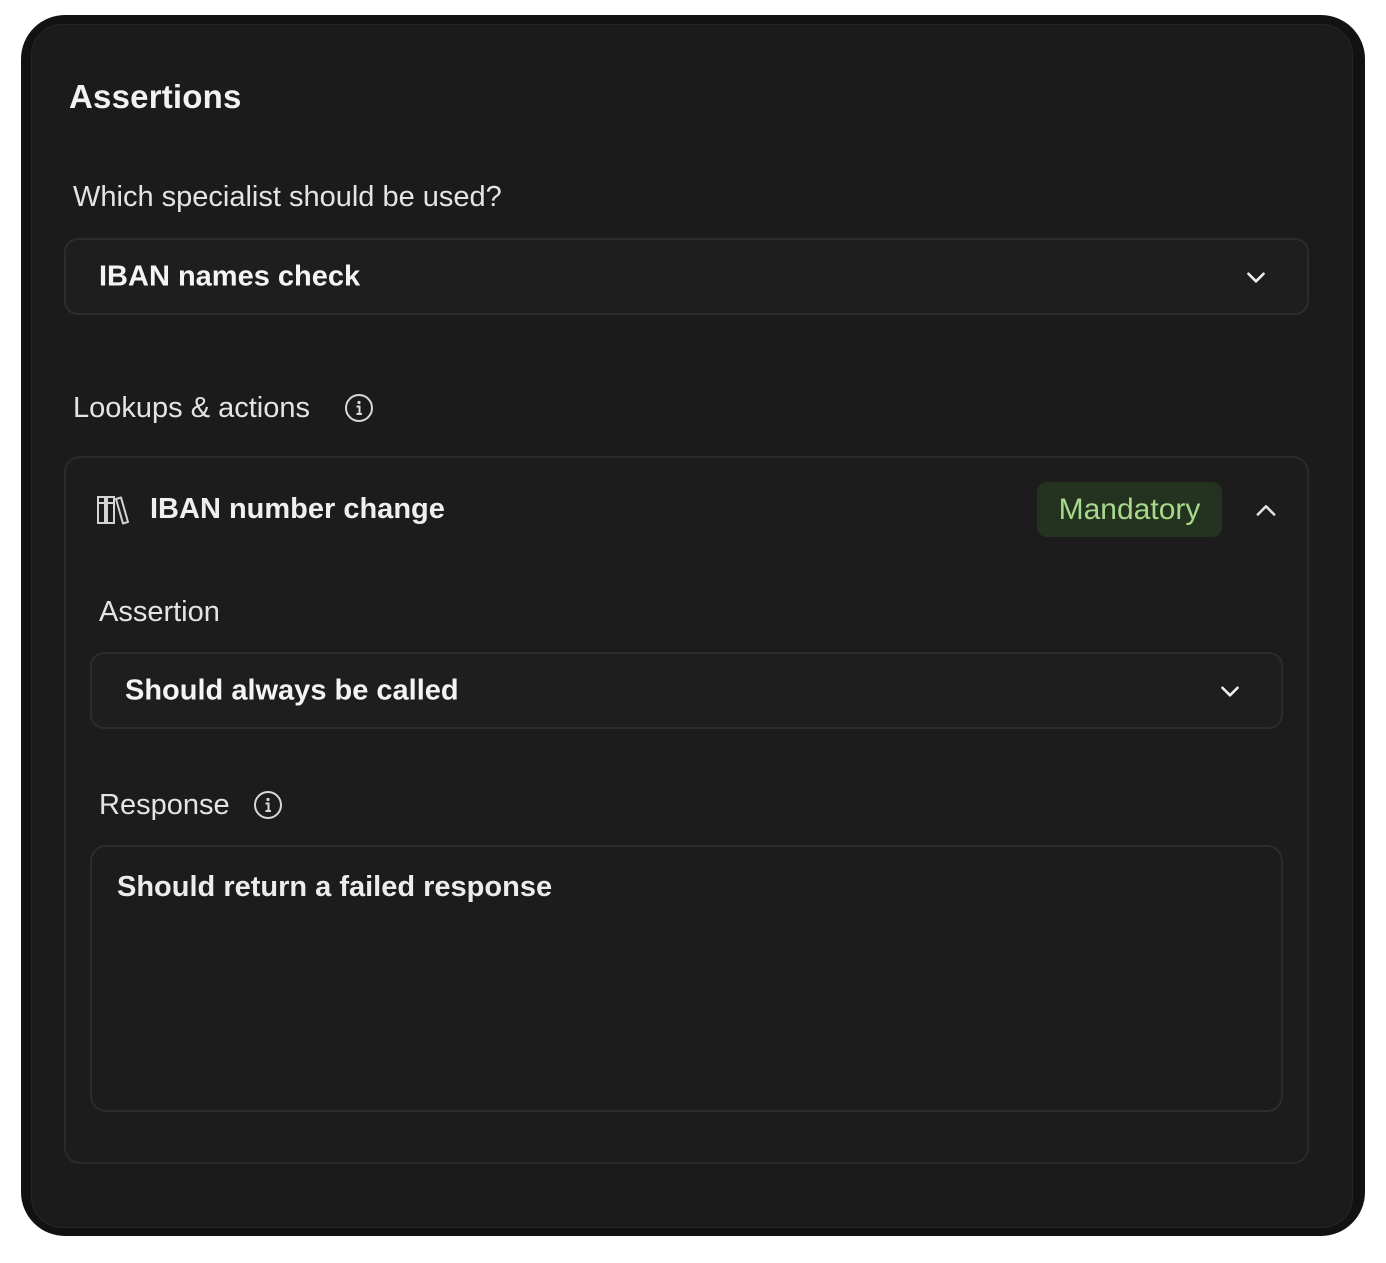  Describe the element at coordinates (287, 197) in the screenshot. I see `specialist-question-label: Which specialist should be used?` at that location.